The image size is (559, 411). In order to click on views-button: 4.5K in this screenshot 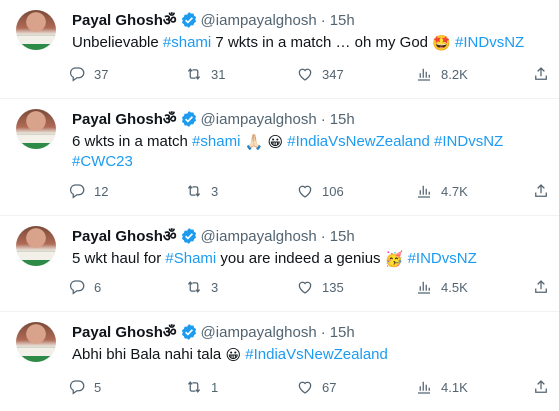, I will do `click(441, 287)`.